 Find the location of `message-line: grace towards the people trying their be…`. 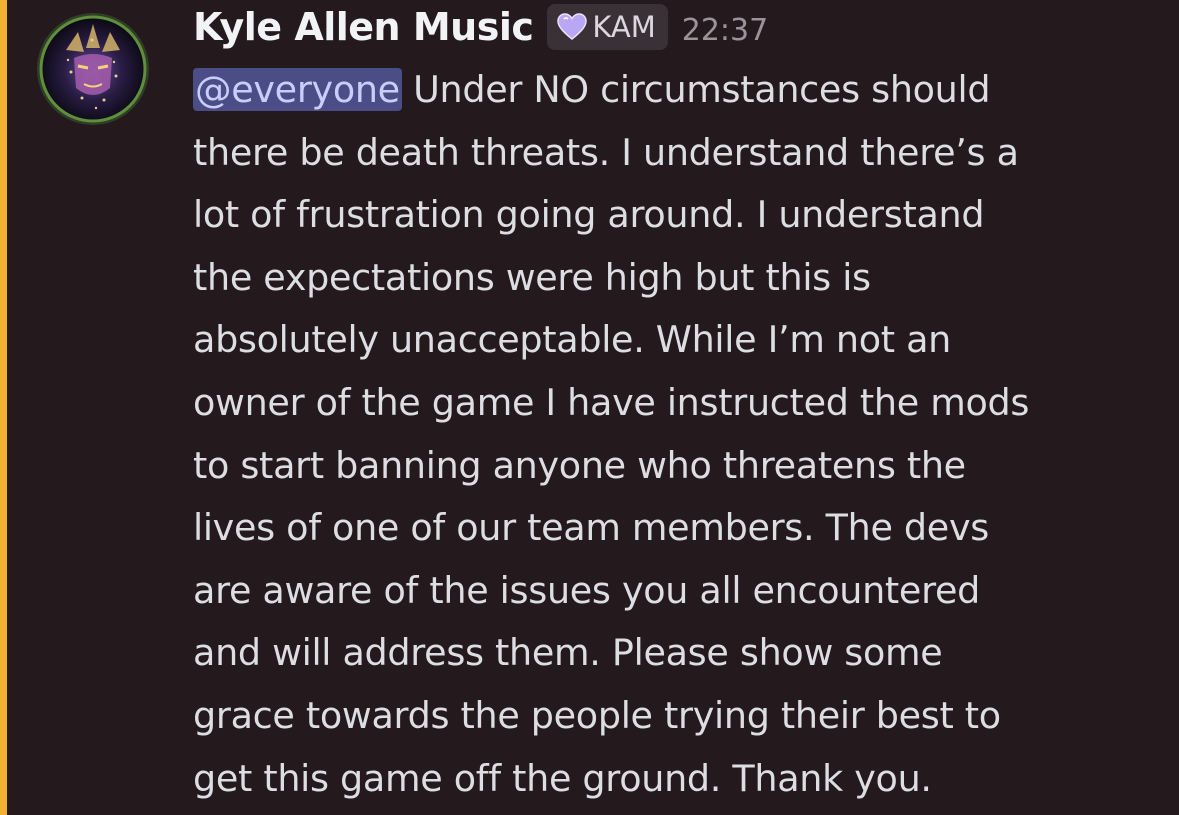

message-line: grace towards the people trying their be… is located at coordinates (597, 715).